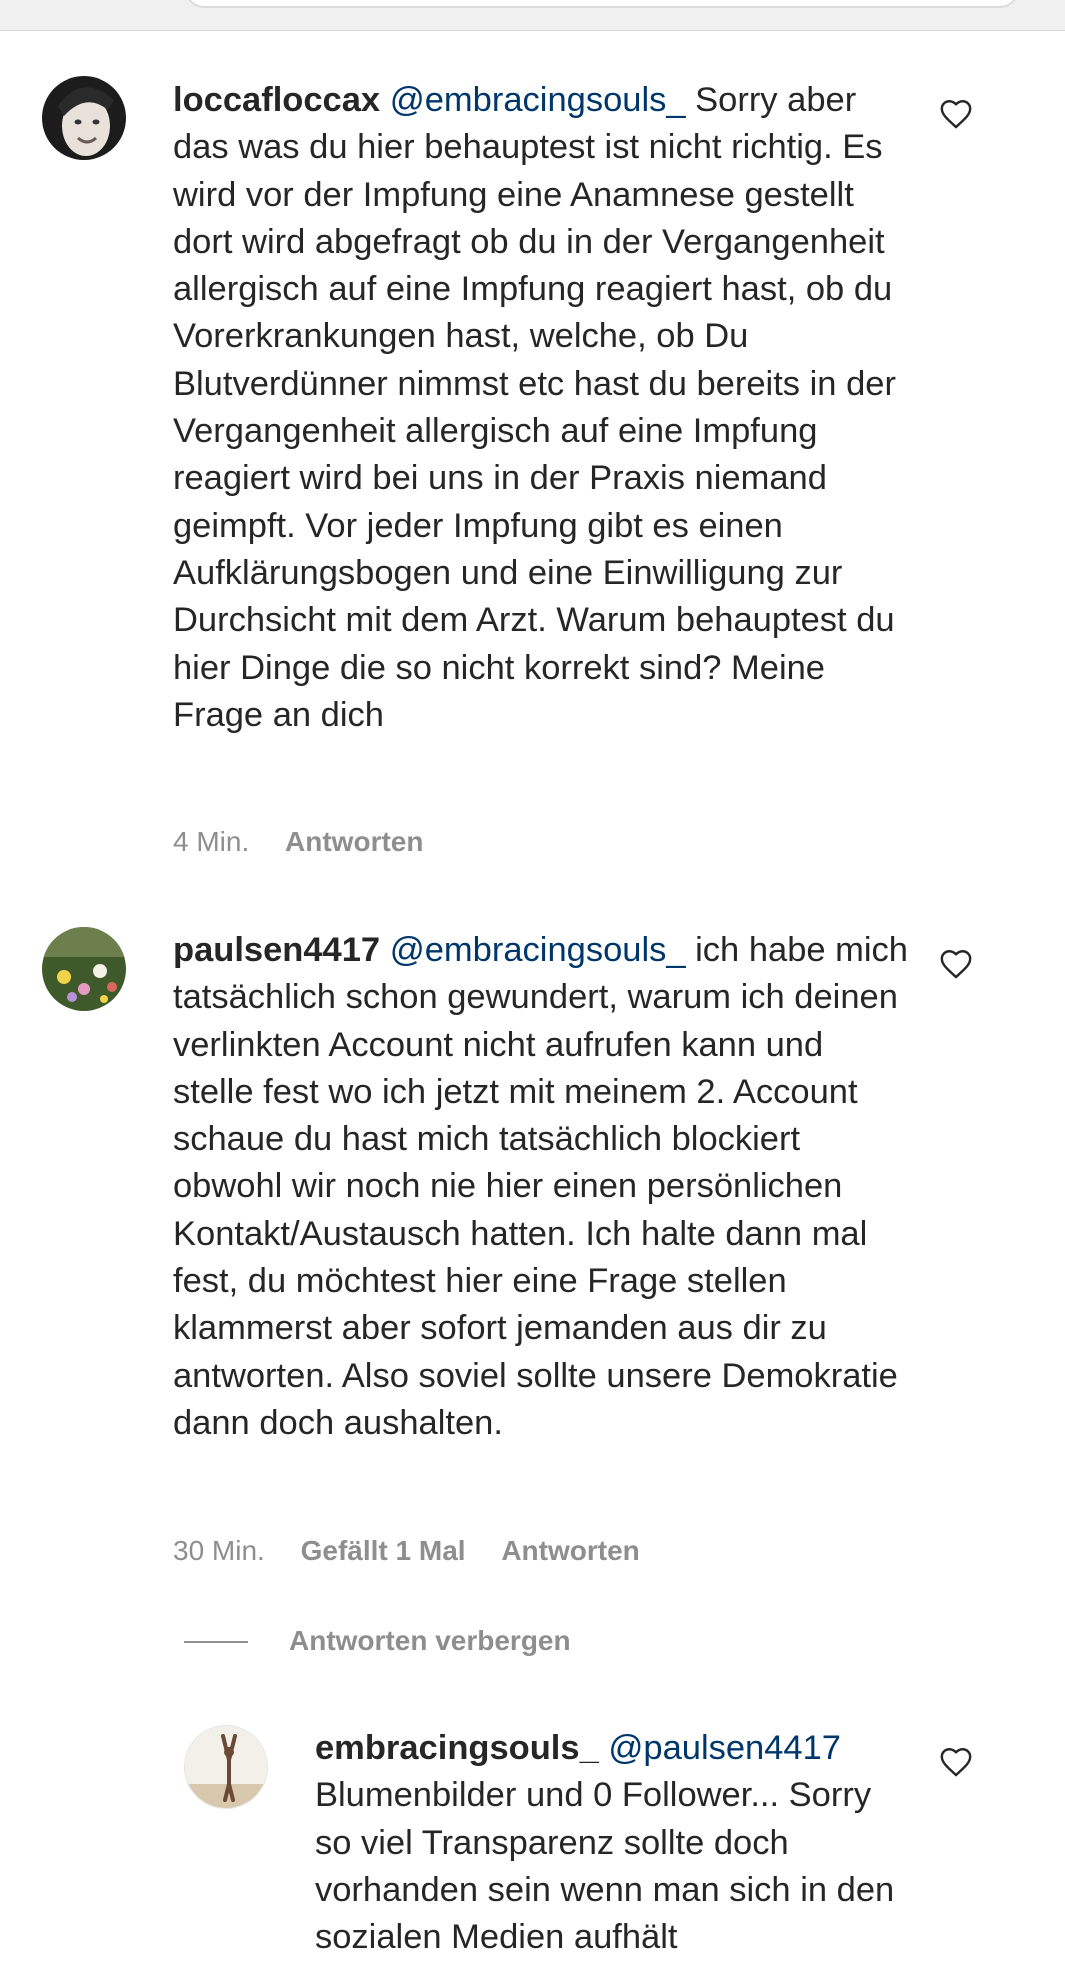 This screenshot has width=1065, height=1964. What do you see at coordinates (724, 1748) in the screenshot?
I see `comment-mention: @paulsen4417` at bounding box center [724, 1748].